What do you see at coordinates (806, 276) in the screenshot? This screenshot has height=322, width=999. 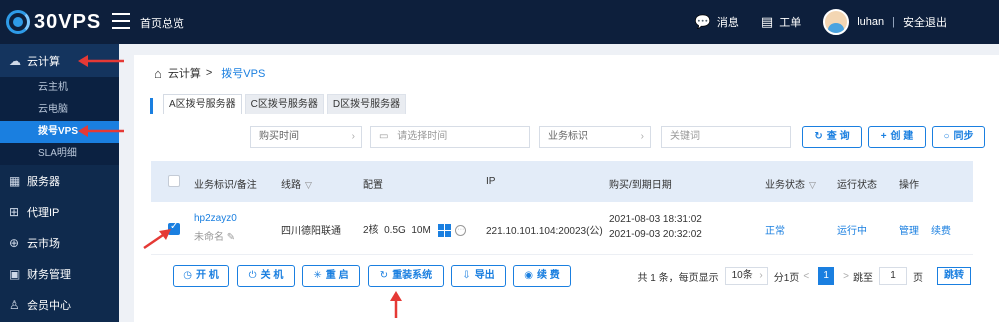 I see `prev-page-button: <` at bounding box center [806, 276].